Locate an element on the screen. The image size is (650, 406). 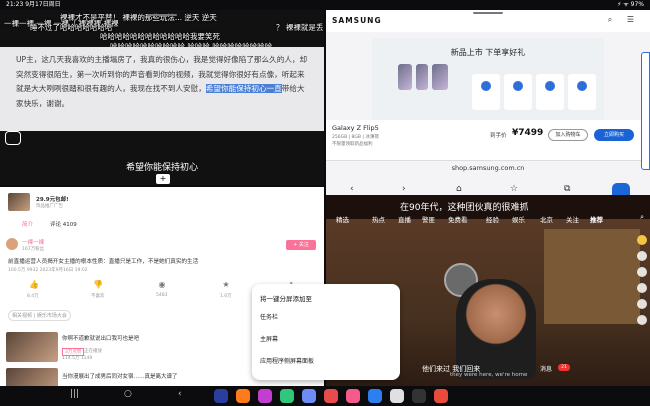
dislike-icon: 👎 is located at coordinates (98, 284).